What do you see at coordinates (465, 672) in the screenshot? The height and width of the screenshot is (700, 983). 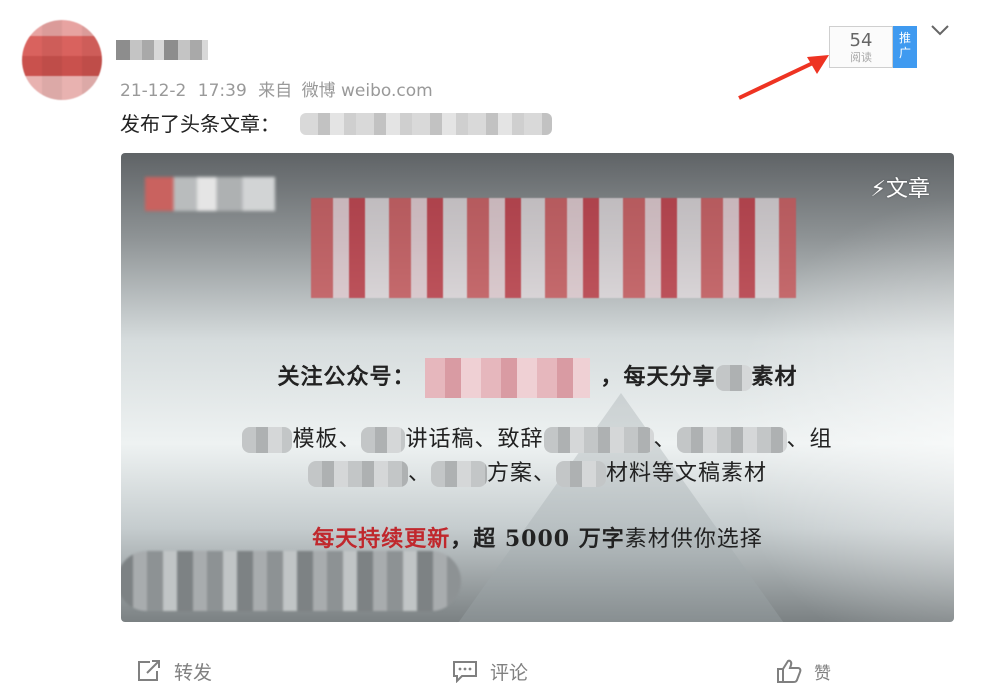 I see `comment-icon` at bounding box center [465, 672].